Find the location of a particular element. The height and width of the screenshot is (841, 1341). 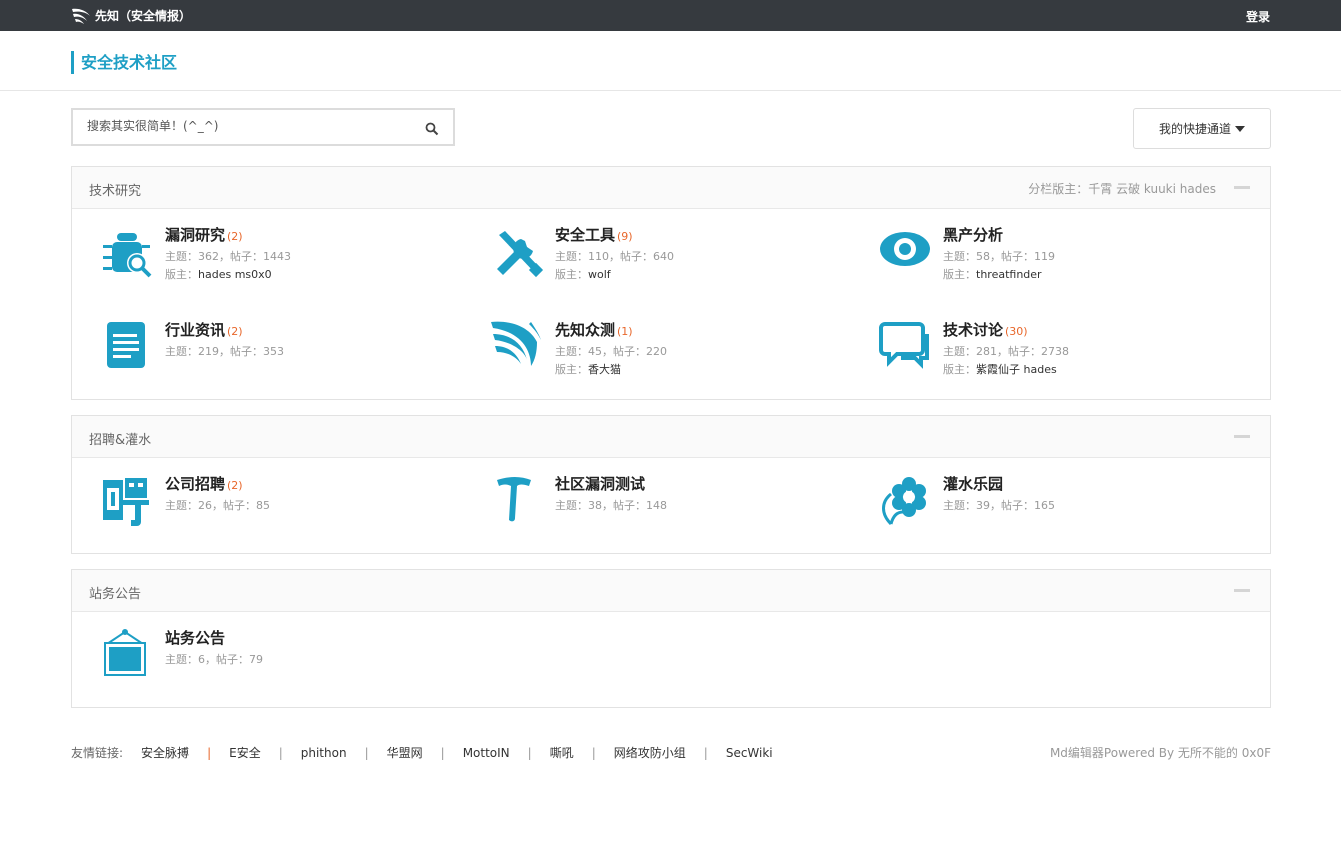

notice-board-icon is located at coordinates (125, 652).